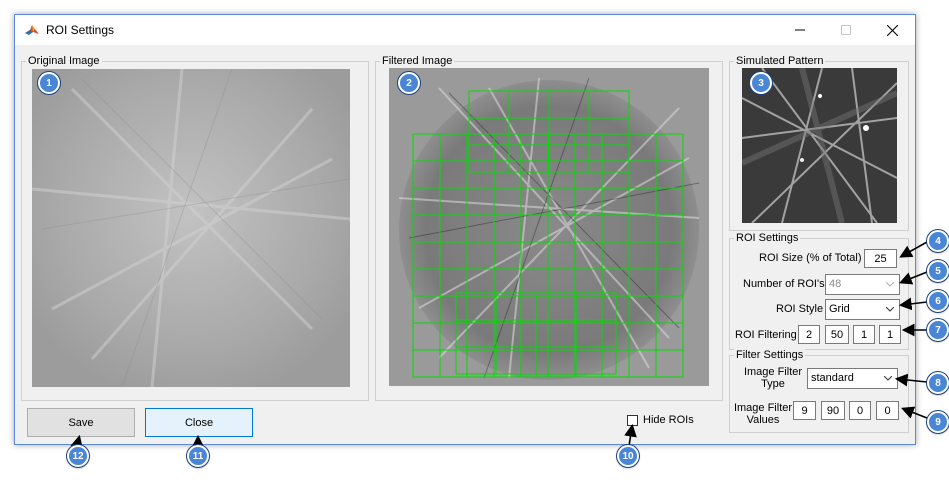 The width and height of the screenshot is (949, 493). I want to click on callout-badge-4: 4, so click(938, 241).